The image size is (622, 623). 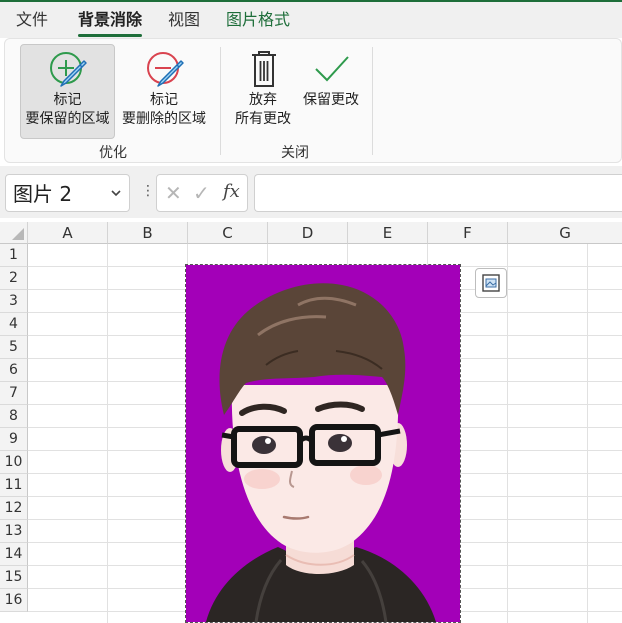 What do you see at coordinates (263, 100) in the screenshot?
I see `discard-label-line1: 放弃` at bounding box center [263, 100].